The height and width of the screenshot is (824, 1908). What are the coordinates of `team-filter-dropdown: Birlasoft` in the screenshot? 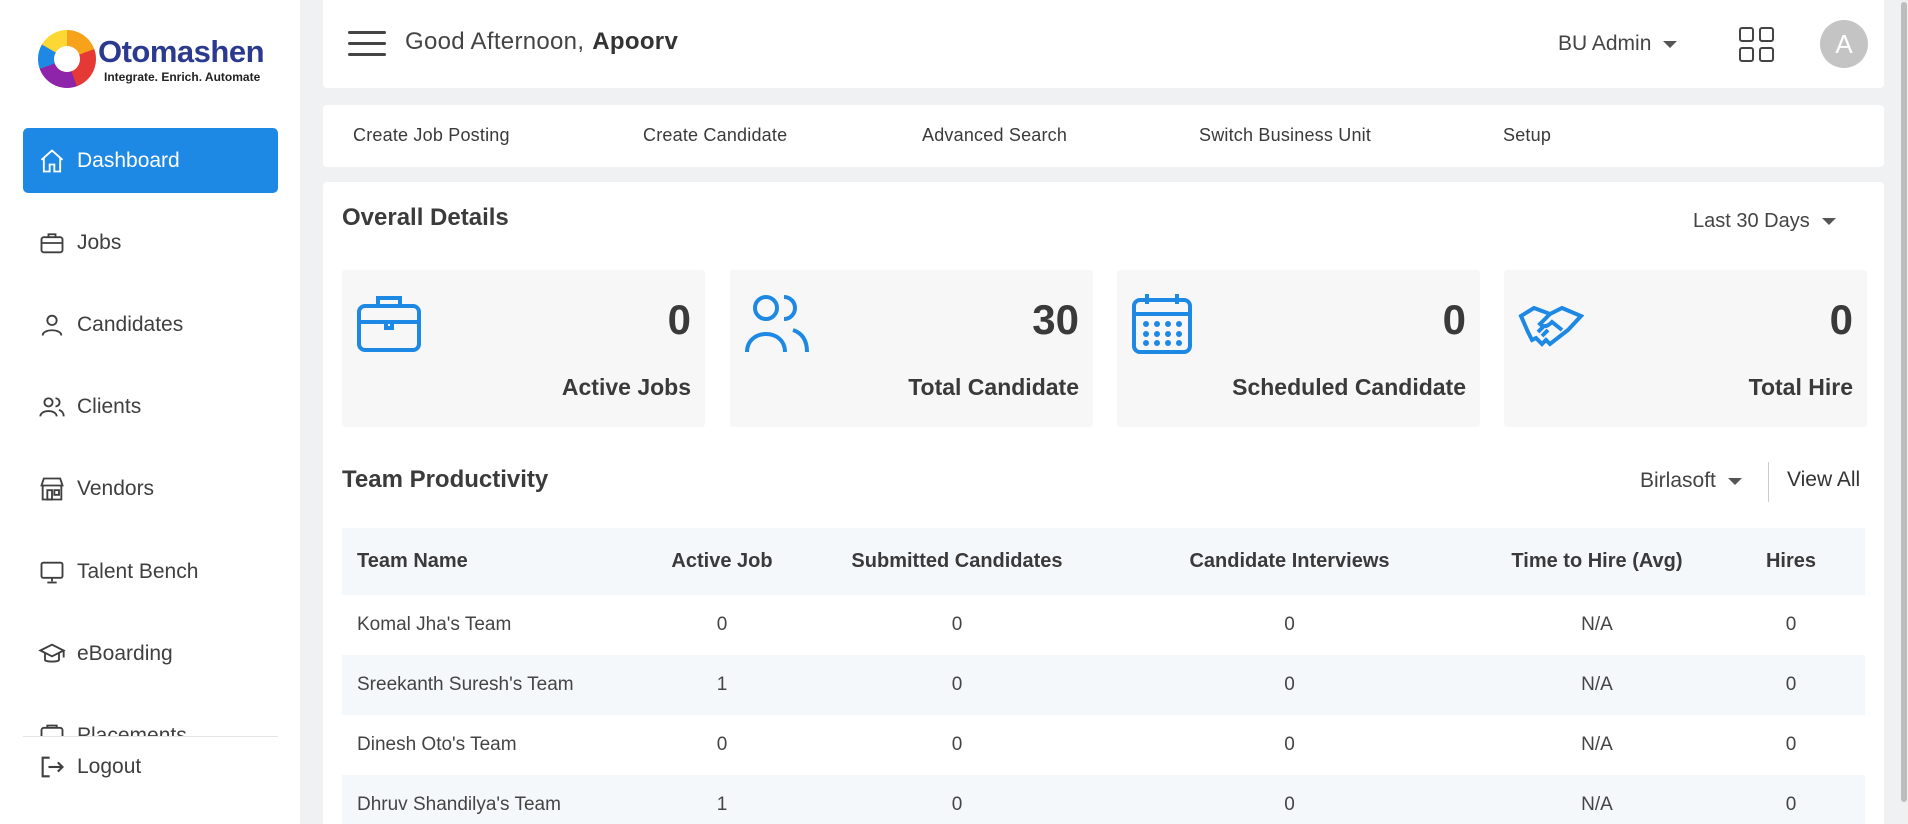 It's located at (1691, 481).